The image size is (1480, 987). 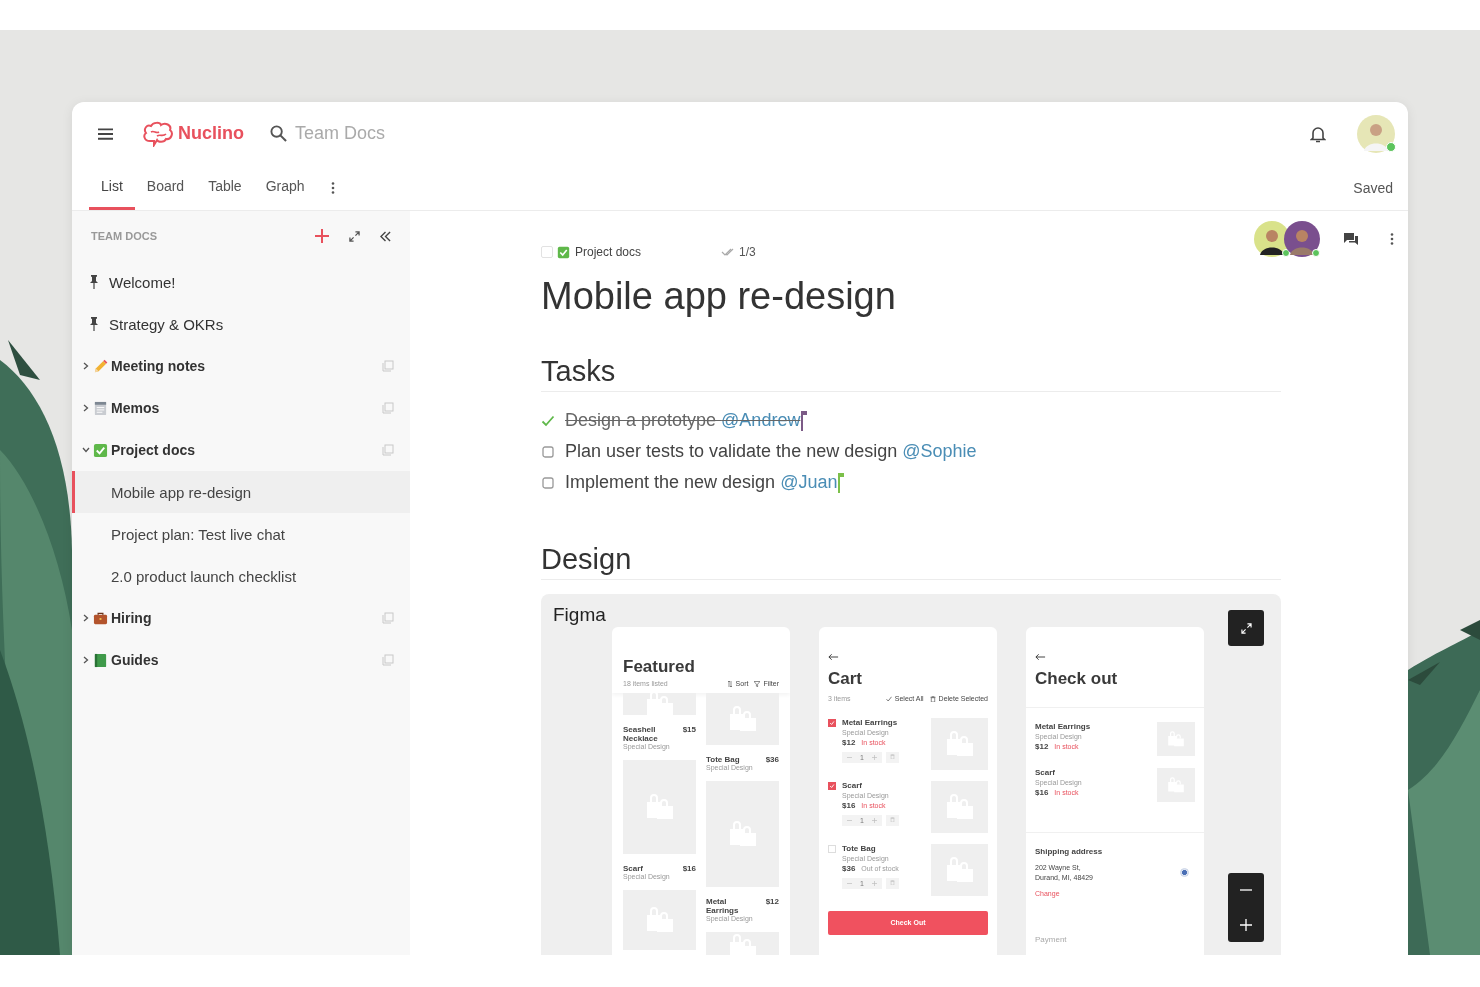 I want to click on section-heading: Tasks, so click(x=911, y=372).